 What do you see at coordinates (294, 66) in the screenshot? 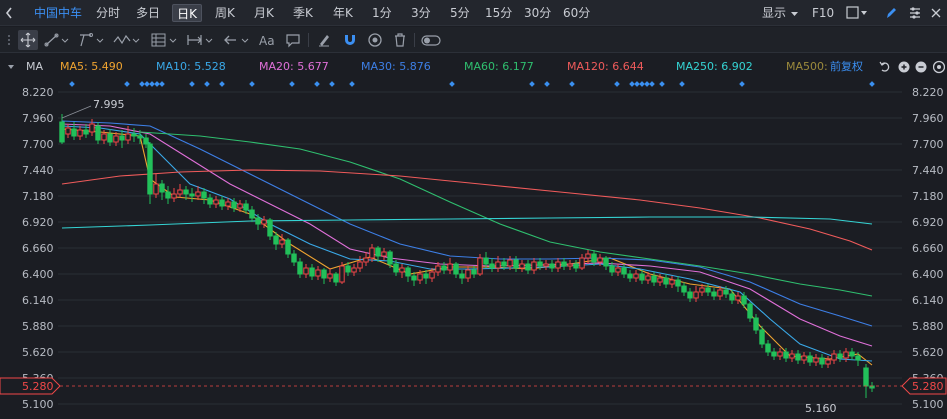
I see `ma20-readout: MA20: 5.677` at bounding box center [294, 66].